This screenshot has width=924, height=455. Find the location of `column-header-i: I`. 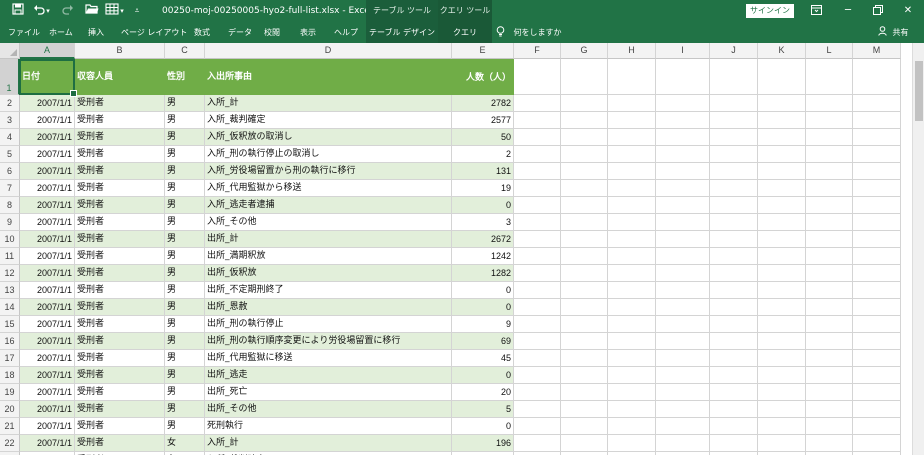

column-header-i: I is located at coordinates (683, 51).